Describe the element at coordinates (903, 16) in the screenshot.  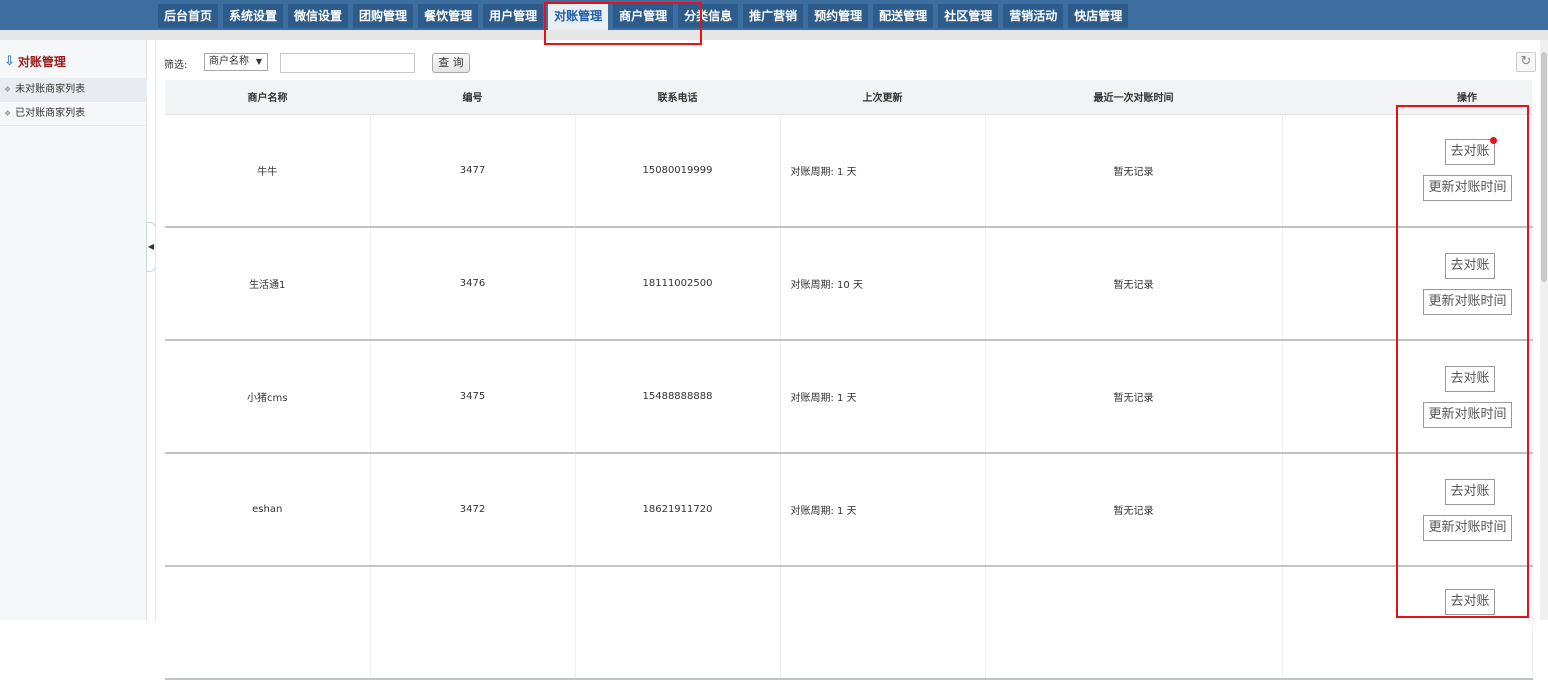
I see `tab-delivery: 配送管理` at that location.